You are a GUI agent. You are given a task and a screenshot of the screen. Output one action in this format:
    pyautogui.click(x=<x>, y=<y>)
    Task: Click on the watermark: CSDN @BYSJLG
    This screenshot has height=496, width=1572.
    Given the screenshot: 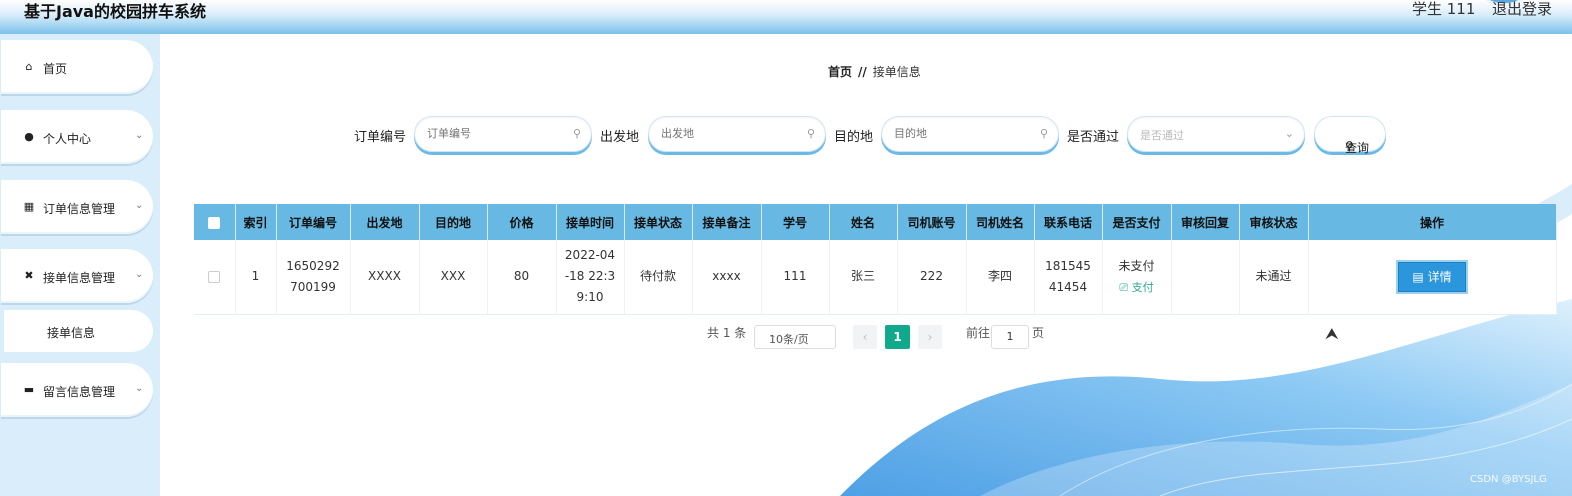 What is the action you would take?
    pyautogui.click(x=1508, y=479)
    